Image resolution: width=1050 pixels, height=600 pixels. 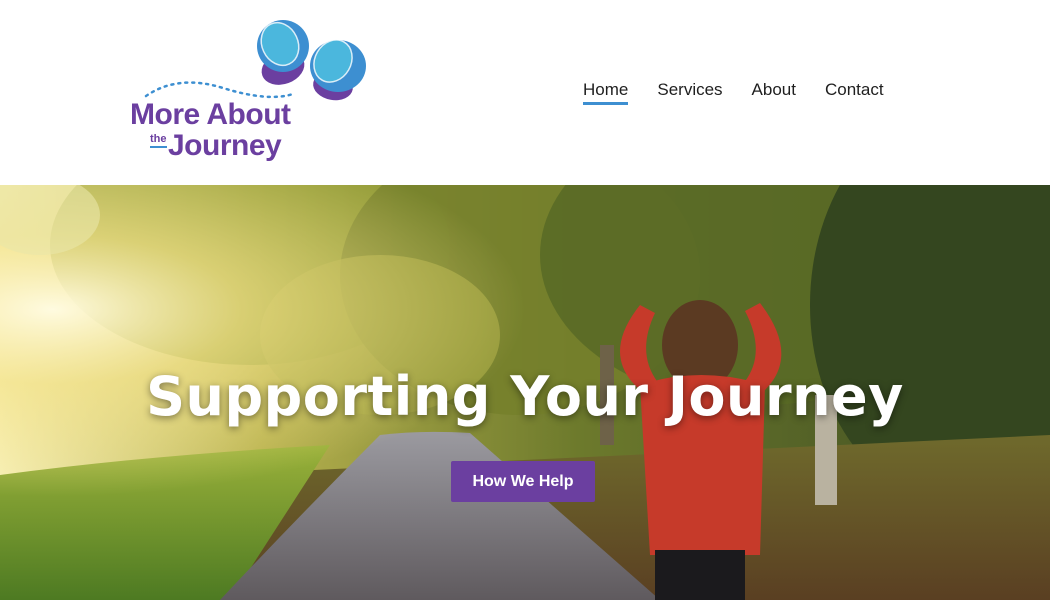 What do you see at coordinates (854, 92) in the screenshot?
I see `nav-item-contact: Contact` at bounding box center [854, 92].